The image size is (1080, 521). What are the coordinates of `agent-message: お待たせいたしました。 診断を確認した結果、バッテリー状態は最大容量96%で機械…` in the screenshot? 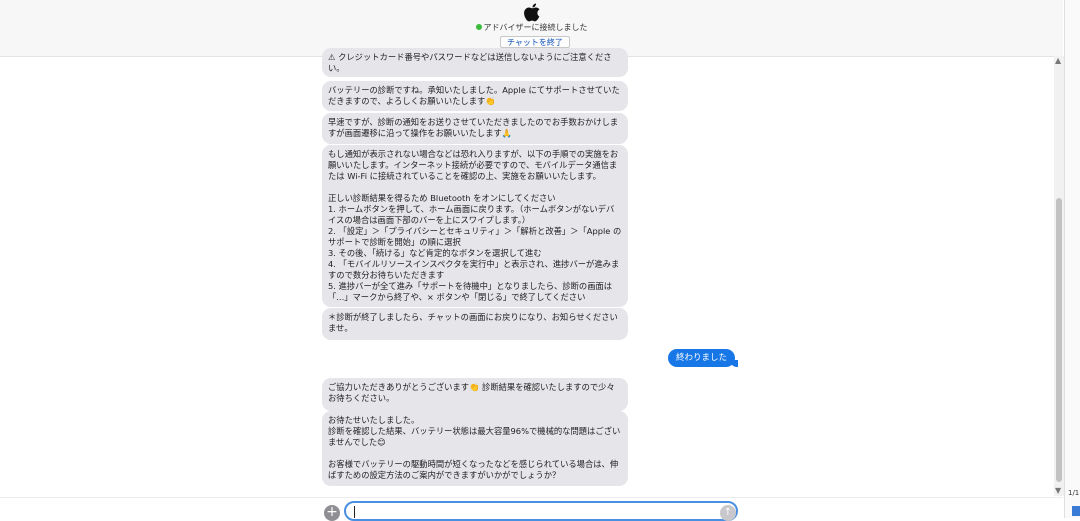 It's located at (475, 448).